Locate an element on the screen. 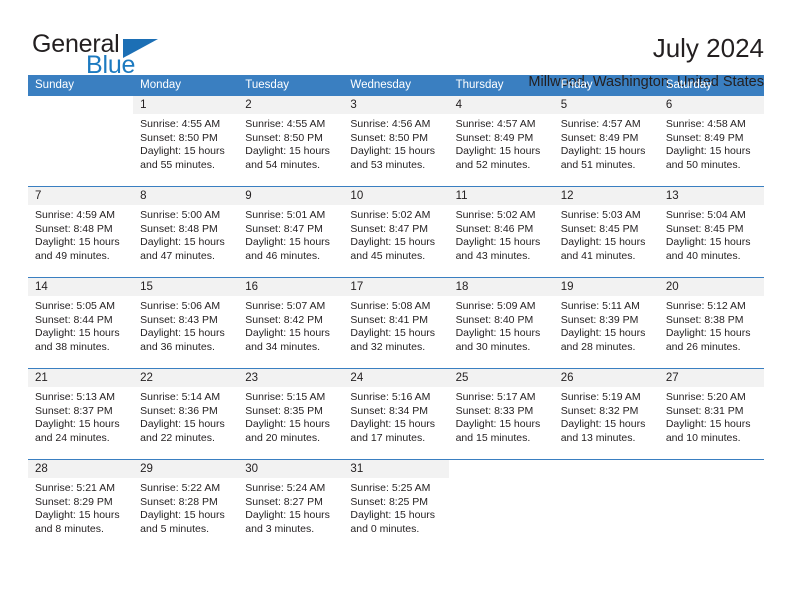  sunrise-time: Sunrise: 5:17 AM is located at coordinates (495, 397).